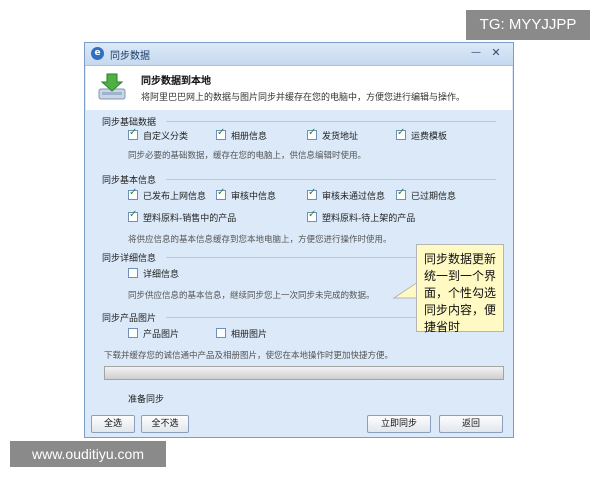 The height and width of the screenshot is (480, 600). Describe the element at coordinates (165, 424) in the screenshot. I see `select-none-button: 全不选` at that location.